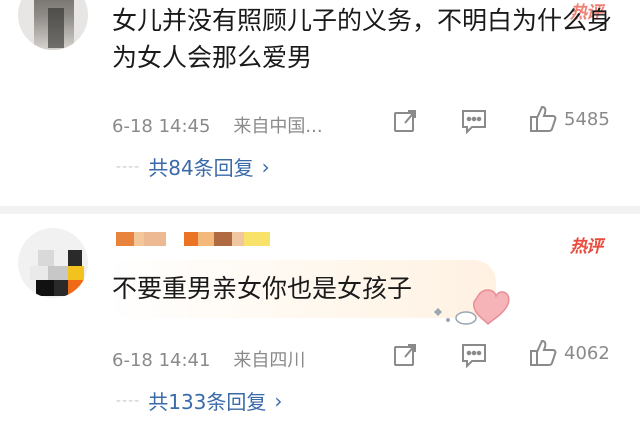  I want to click on like-button: 5485, so click(569, 119).